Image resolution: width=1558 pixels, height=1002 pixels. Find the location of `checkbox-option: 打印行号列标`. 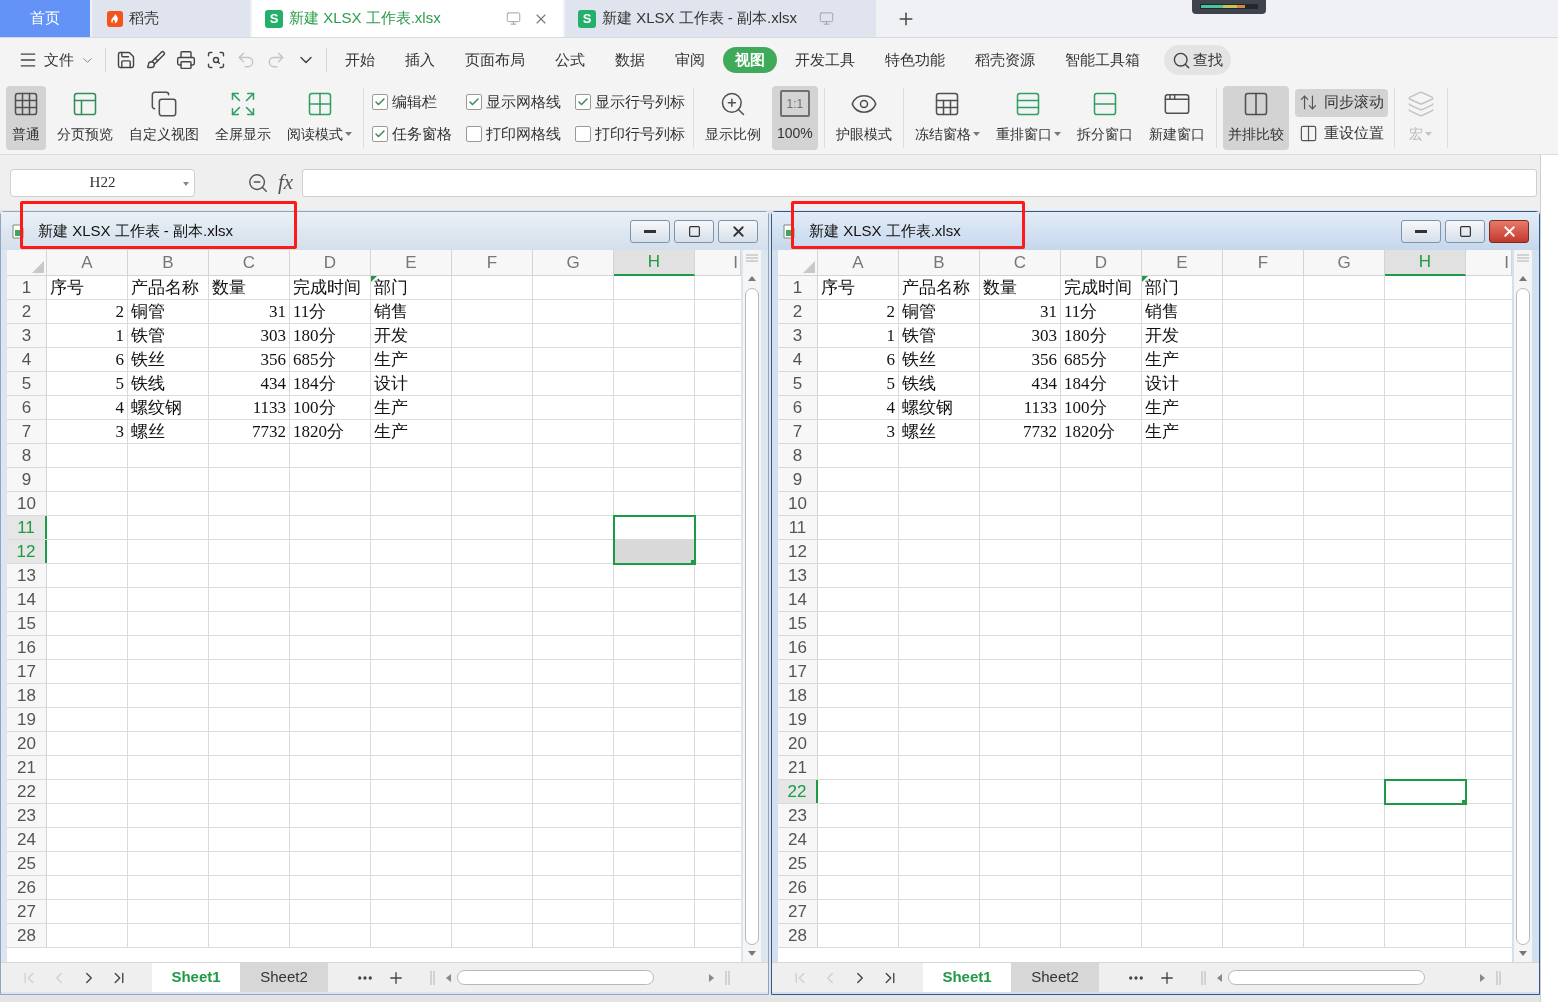

checkbox-option: 打印行号列标 is located at coordinates (630, 134).